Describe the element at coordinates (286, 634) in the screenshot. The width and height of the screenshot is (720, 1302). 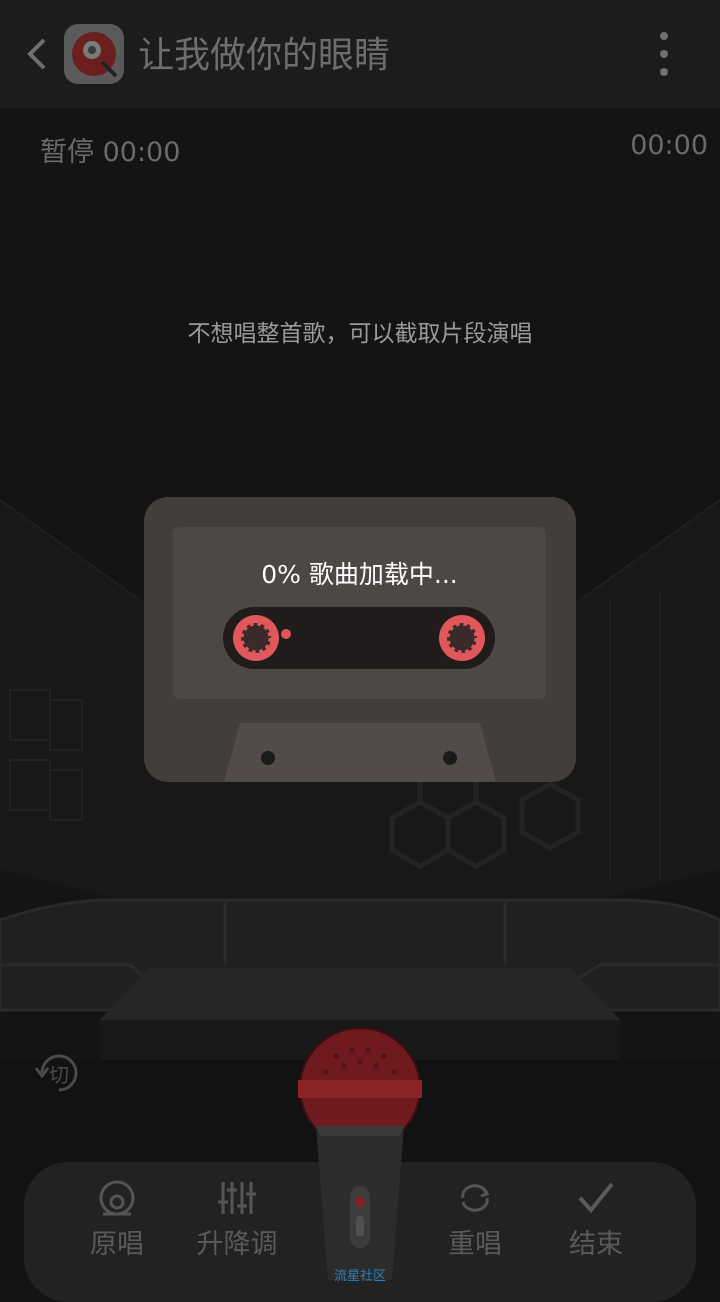
I see `tape-dot-icon` at that location.